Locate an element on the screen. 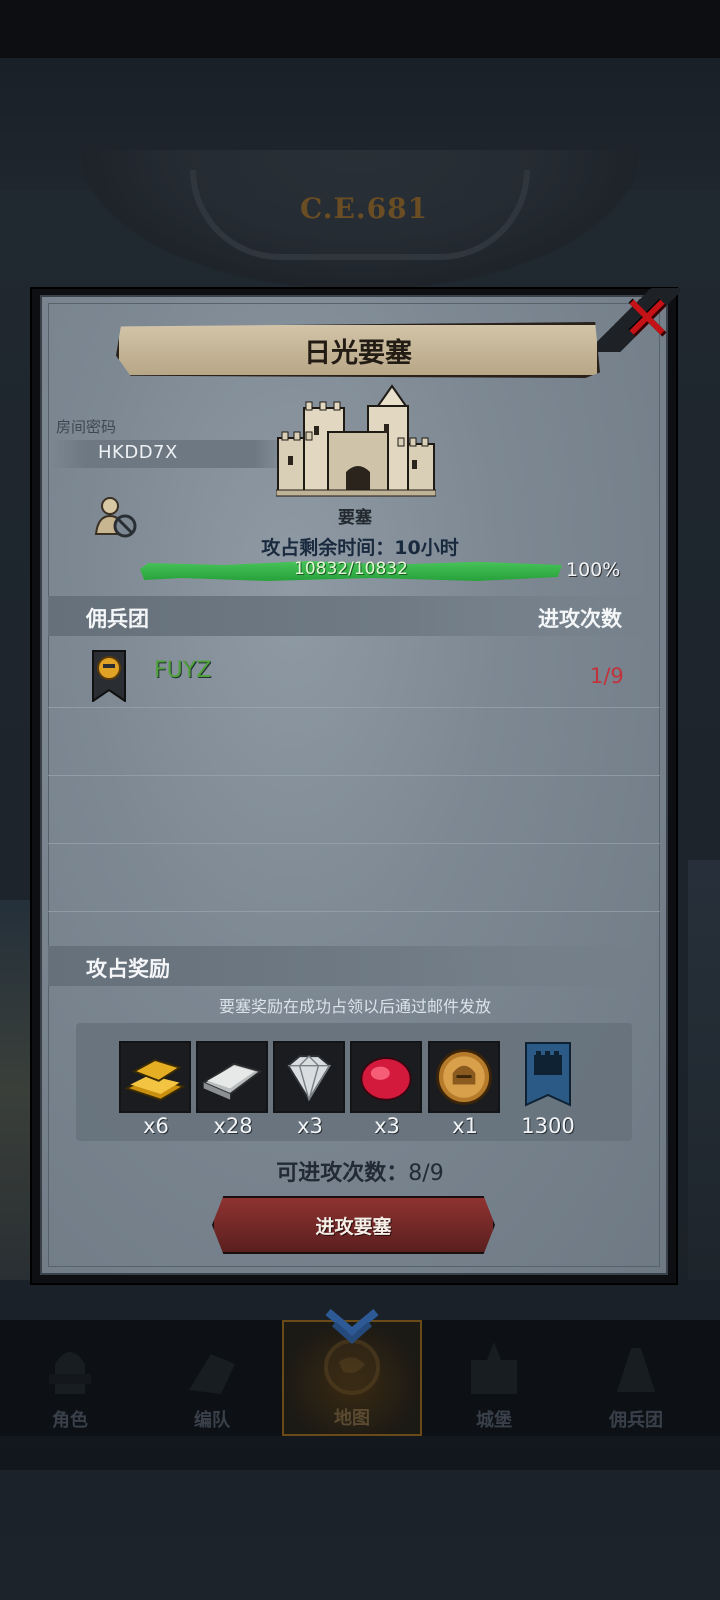 This screenshot has height=1600, width=720. reward-item-diamond is located at coordinates (309, 1077).